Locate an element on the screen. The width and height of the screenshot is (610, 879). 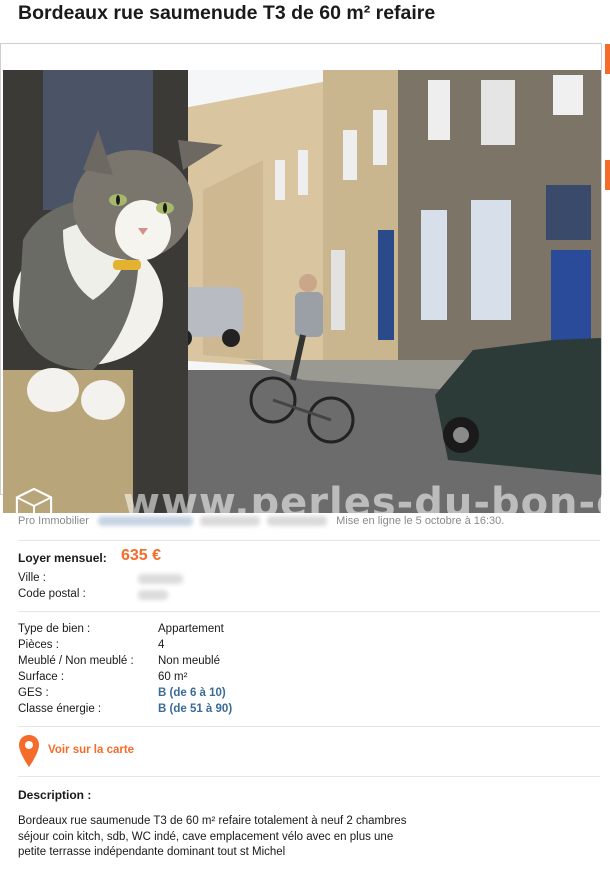
watermark-text: www.perles-du-bon-coin.fr is located at coordinates (362, 496).